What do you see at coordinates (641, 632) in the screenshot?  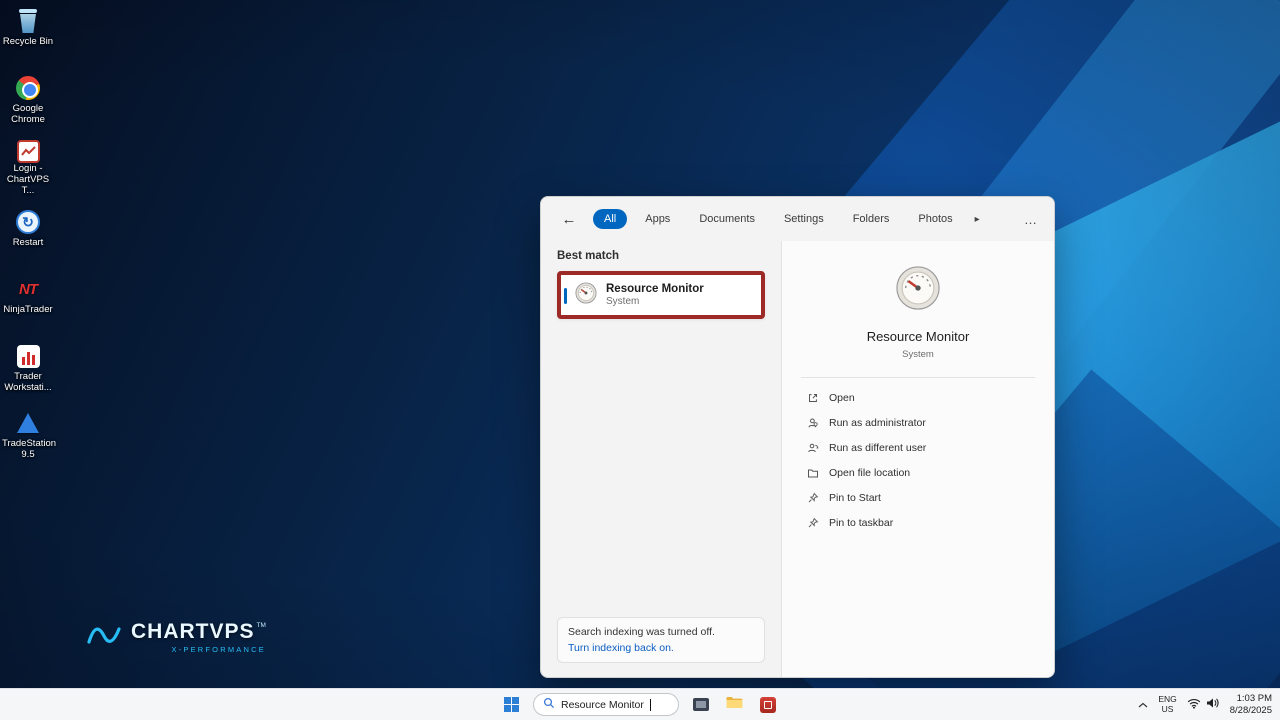 I see `indexing-notice-text: Search indexing was turned off.` at bounding box center [641, 632].